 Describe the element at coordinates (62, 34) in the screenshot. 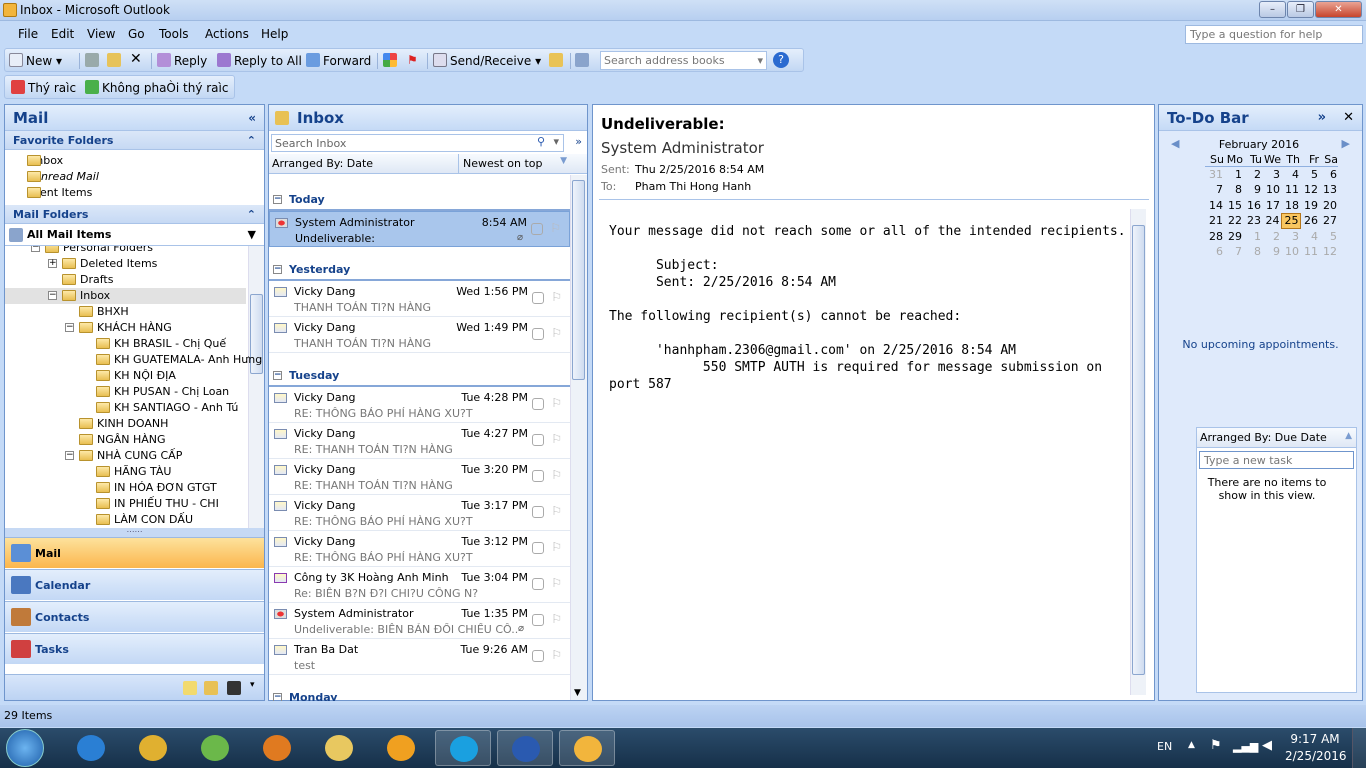

I see `menu-edit: Edit` at that location.